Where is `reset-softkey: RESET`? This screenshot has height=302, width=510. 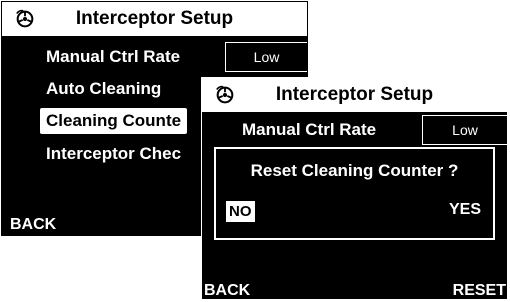 reset-softkey: RESET is located at coordinates (479, 290).